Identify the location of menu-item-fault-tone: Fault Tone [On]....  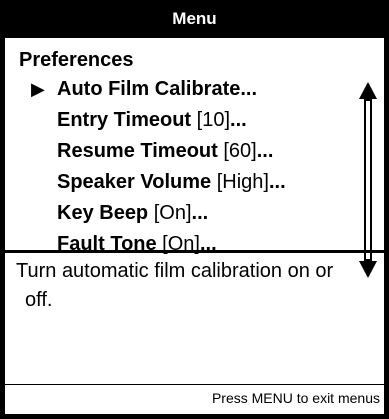
(175, 244).